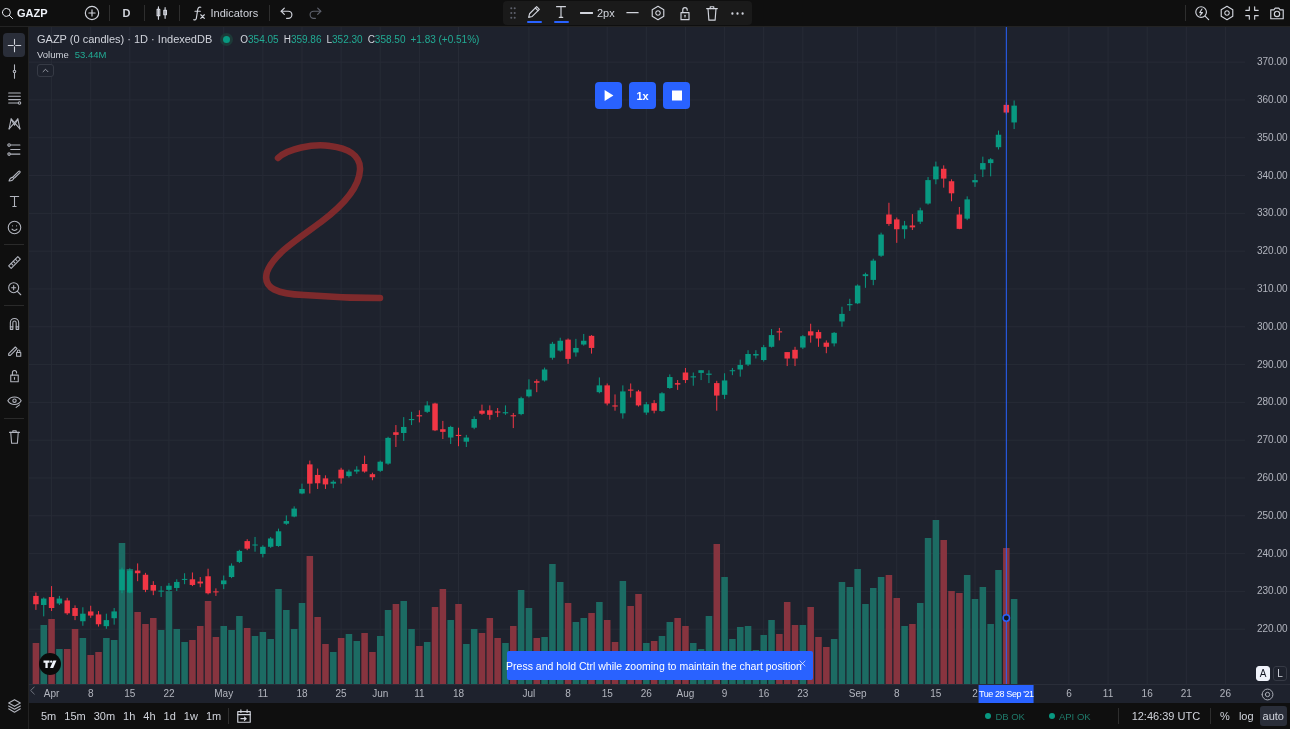 Image resolution: width=1290 pixels, height=729 pixels. I want to click on play-button, so click(608, 95).